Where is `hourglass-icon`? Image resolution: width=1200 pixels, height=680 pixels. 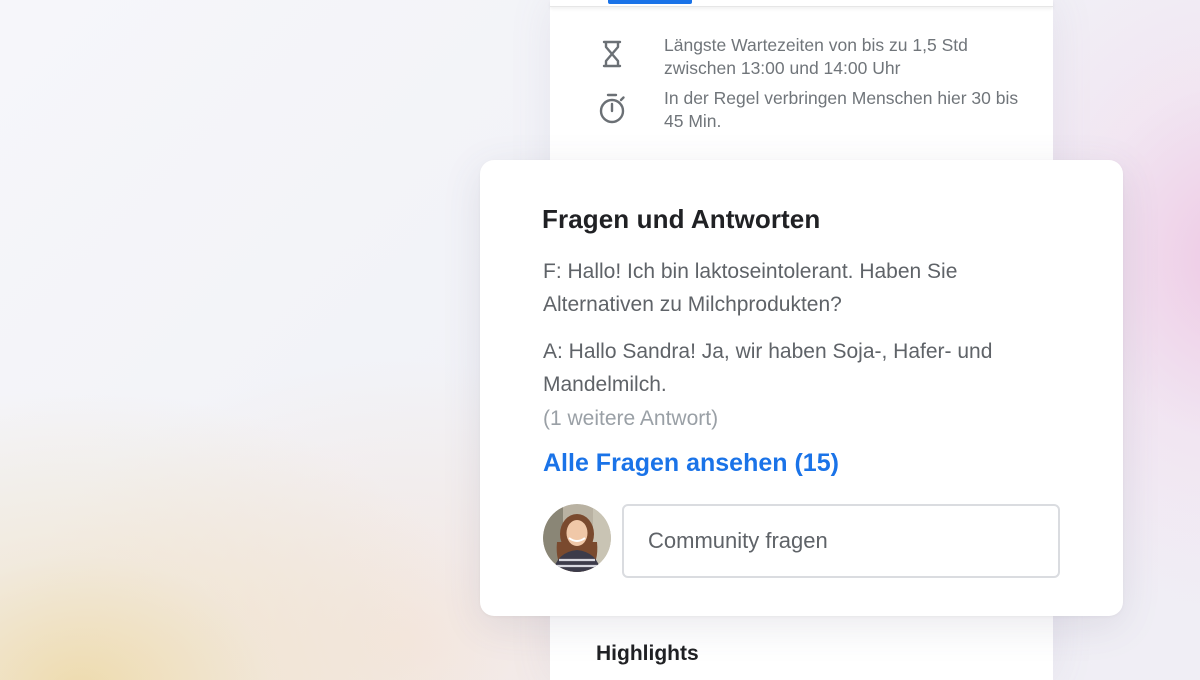
hourglass-icon is located at coordinates (612, 54).